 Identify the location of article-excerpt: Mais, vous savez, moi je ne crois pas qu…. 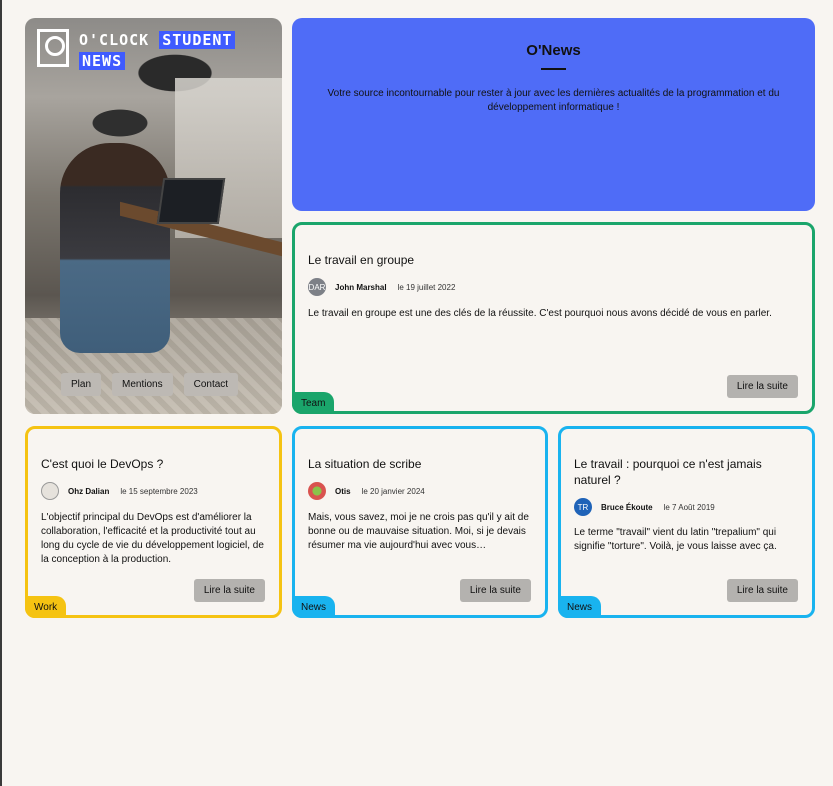
(418, 531).